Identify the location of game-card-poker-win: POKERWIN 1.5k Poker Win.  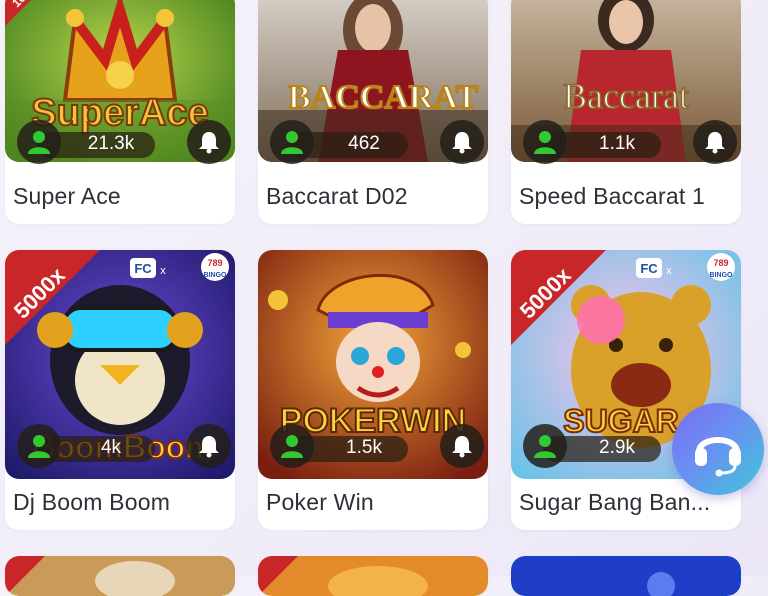
(373, 390).